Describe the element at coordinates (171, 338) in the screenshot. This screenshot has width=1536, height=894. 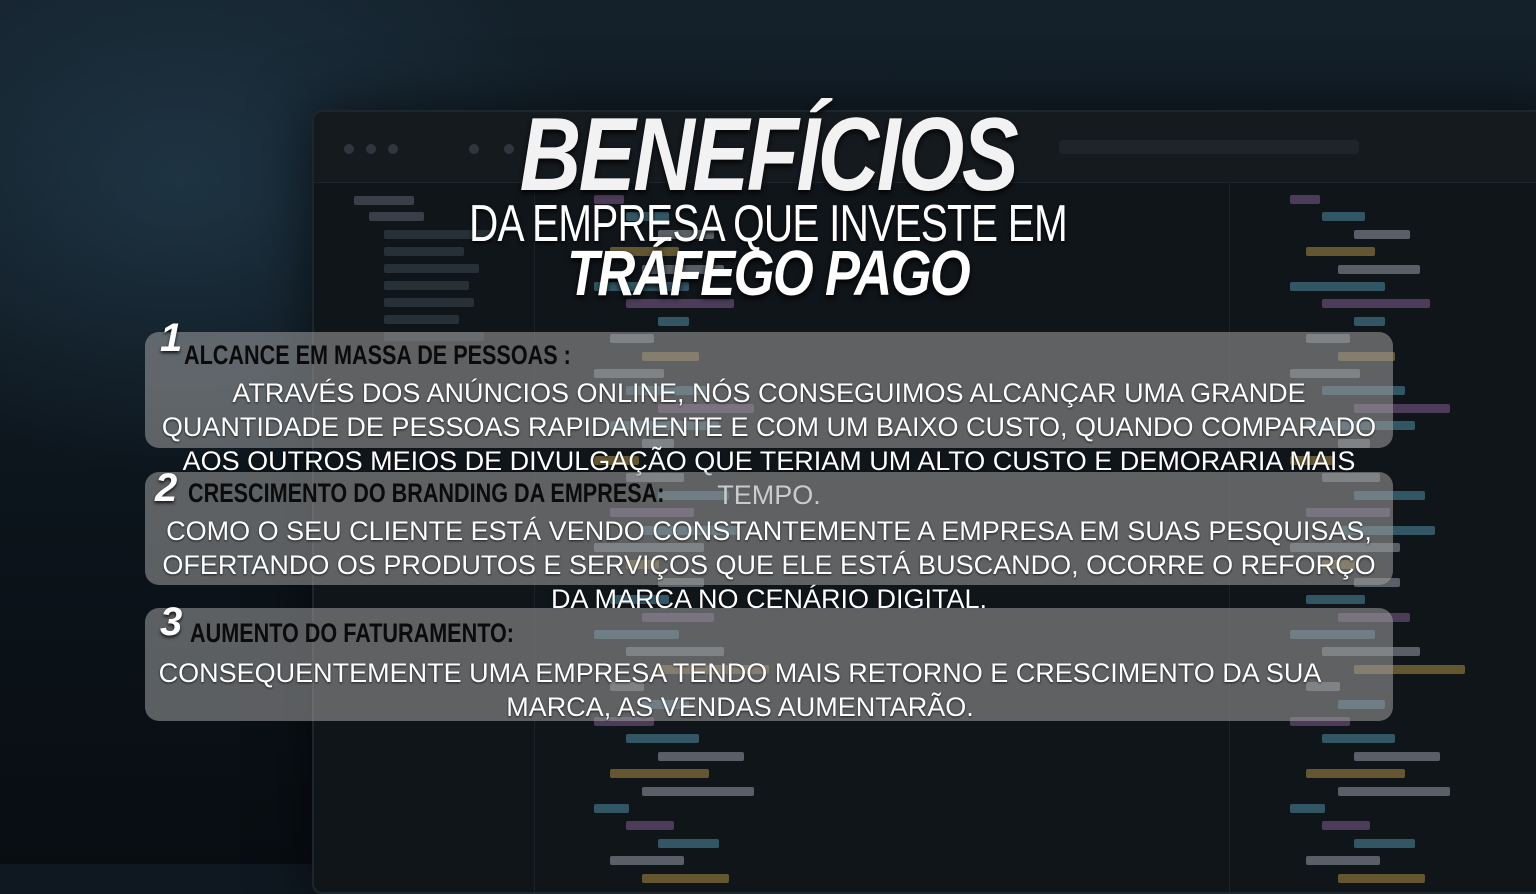
I see `benefit-number-1: 1` at that location.